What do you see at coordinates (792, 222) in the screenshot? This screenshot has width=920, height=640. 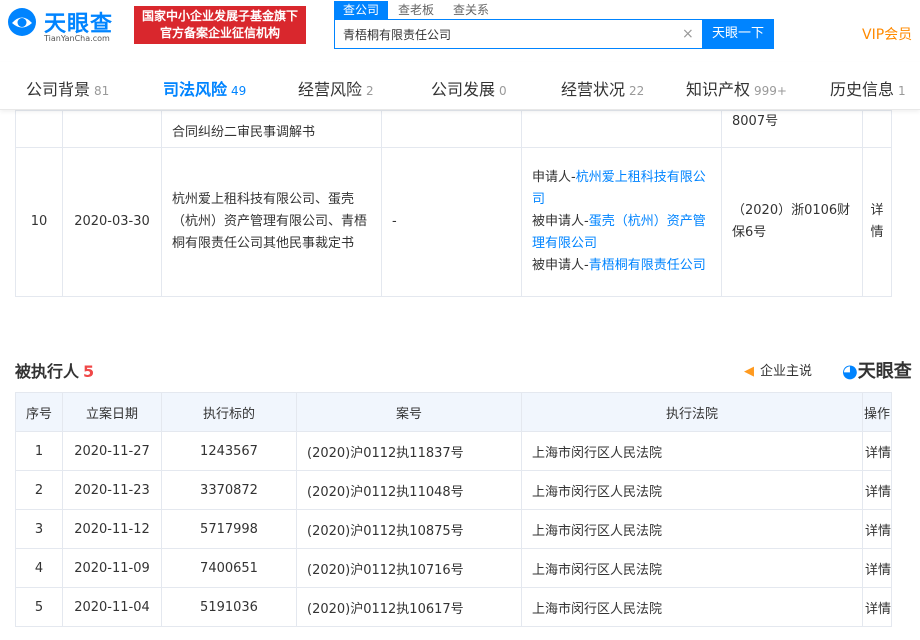 I see `case-number: （2020）浙0106财保6号` at bounding box center [792, 222].